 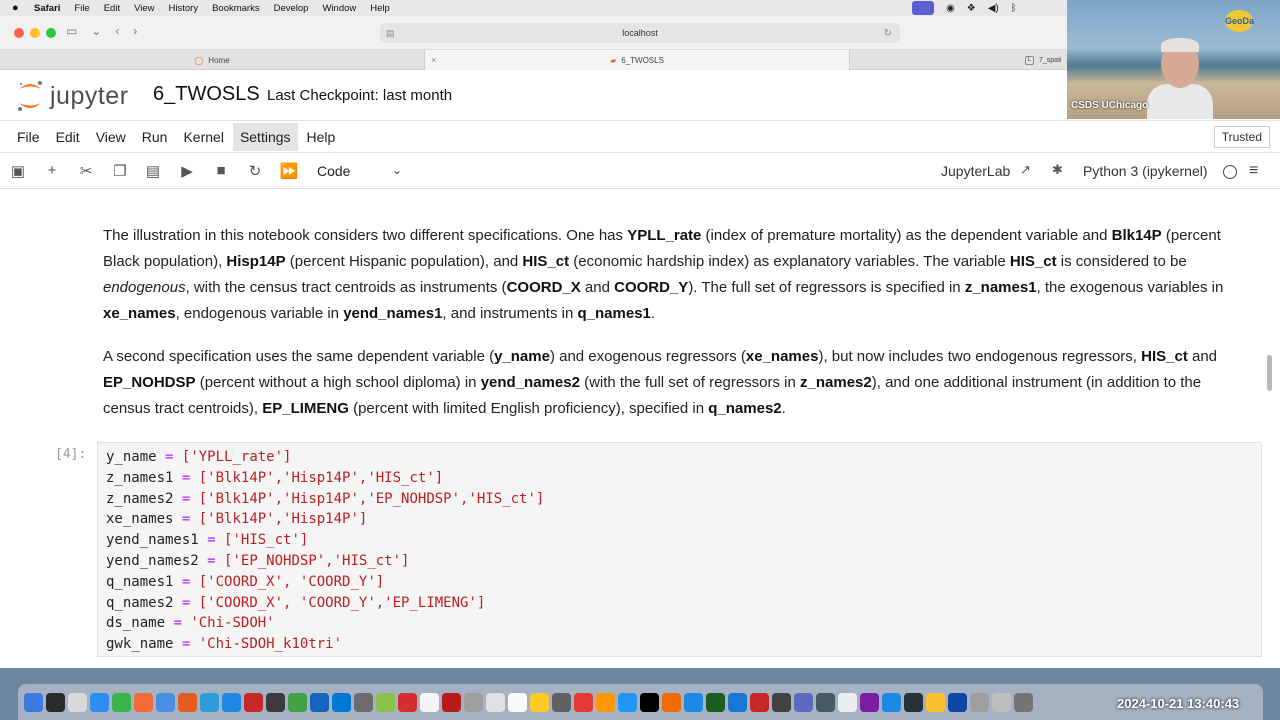 I want to click on jmenu-file: File, so click(x=28, y=137).